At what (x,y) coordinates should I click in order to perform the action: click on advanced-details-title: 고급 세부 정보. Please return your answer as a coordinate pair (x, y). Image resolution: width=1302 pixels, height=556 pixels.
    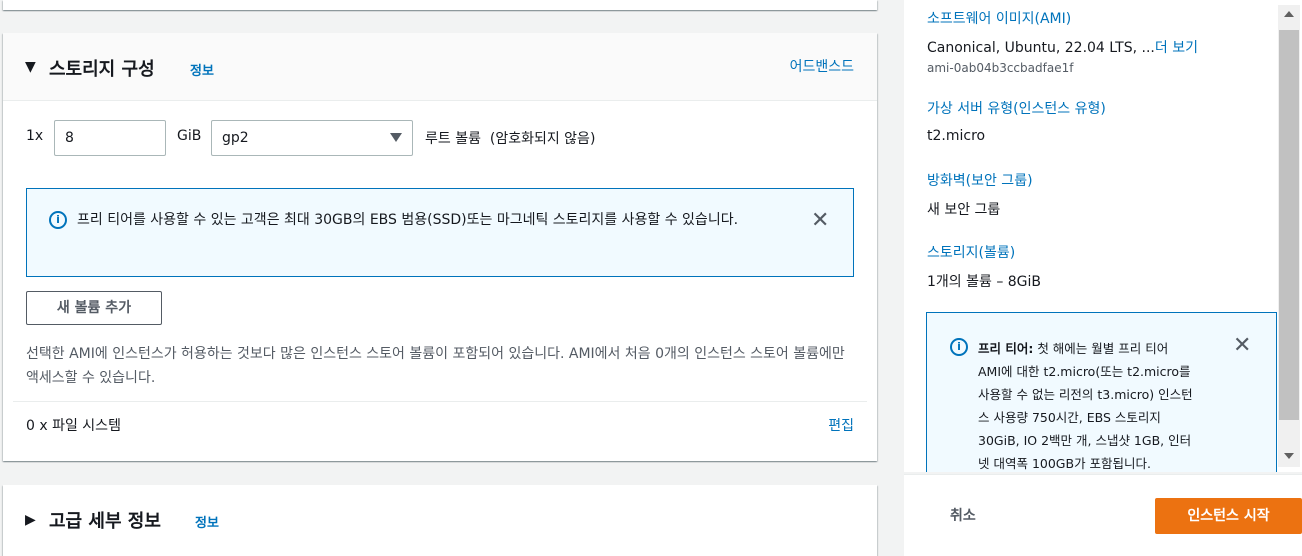
    Looking at the image, I should click on (105, 521).